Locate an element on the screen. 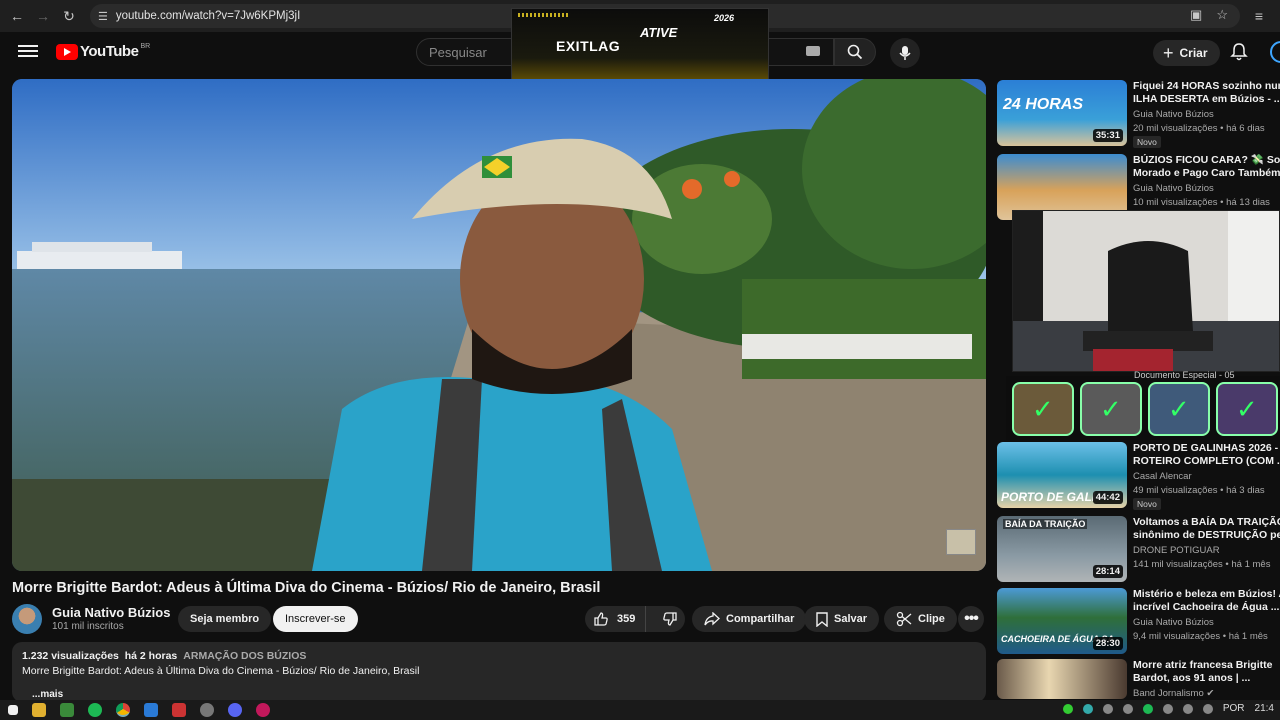 This screenshot has width=1280, height=720. url-text: youtube.com/watch?v=7Jw6KPMj3jI is located at coordinates (208, 16).